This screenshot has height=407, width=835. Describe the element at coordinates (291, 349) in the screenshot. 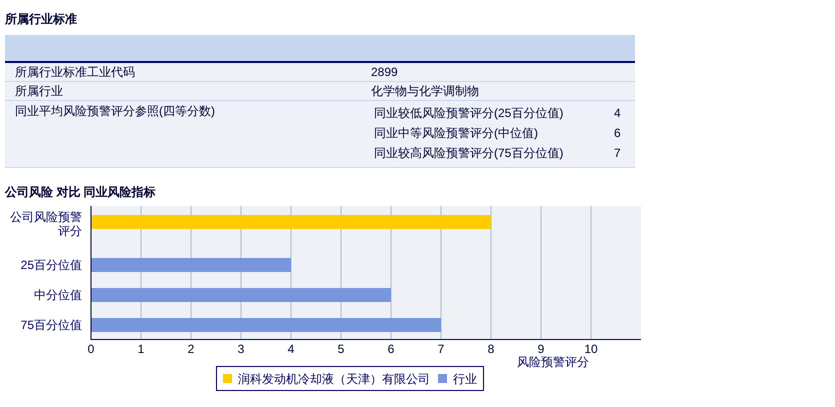

I see `tick-label: 4` at that location.